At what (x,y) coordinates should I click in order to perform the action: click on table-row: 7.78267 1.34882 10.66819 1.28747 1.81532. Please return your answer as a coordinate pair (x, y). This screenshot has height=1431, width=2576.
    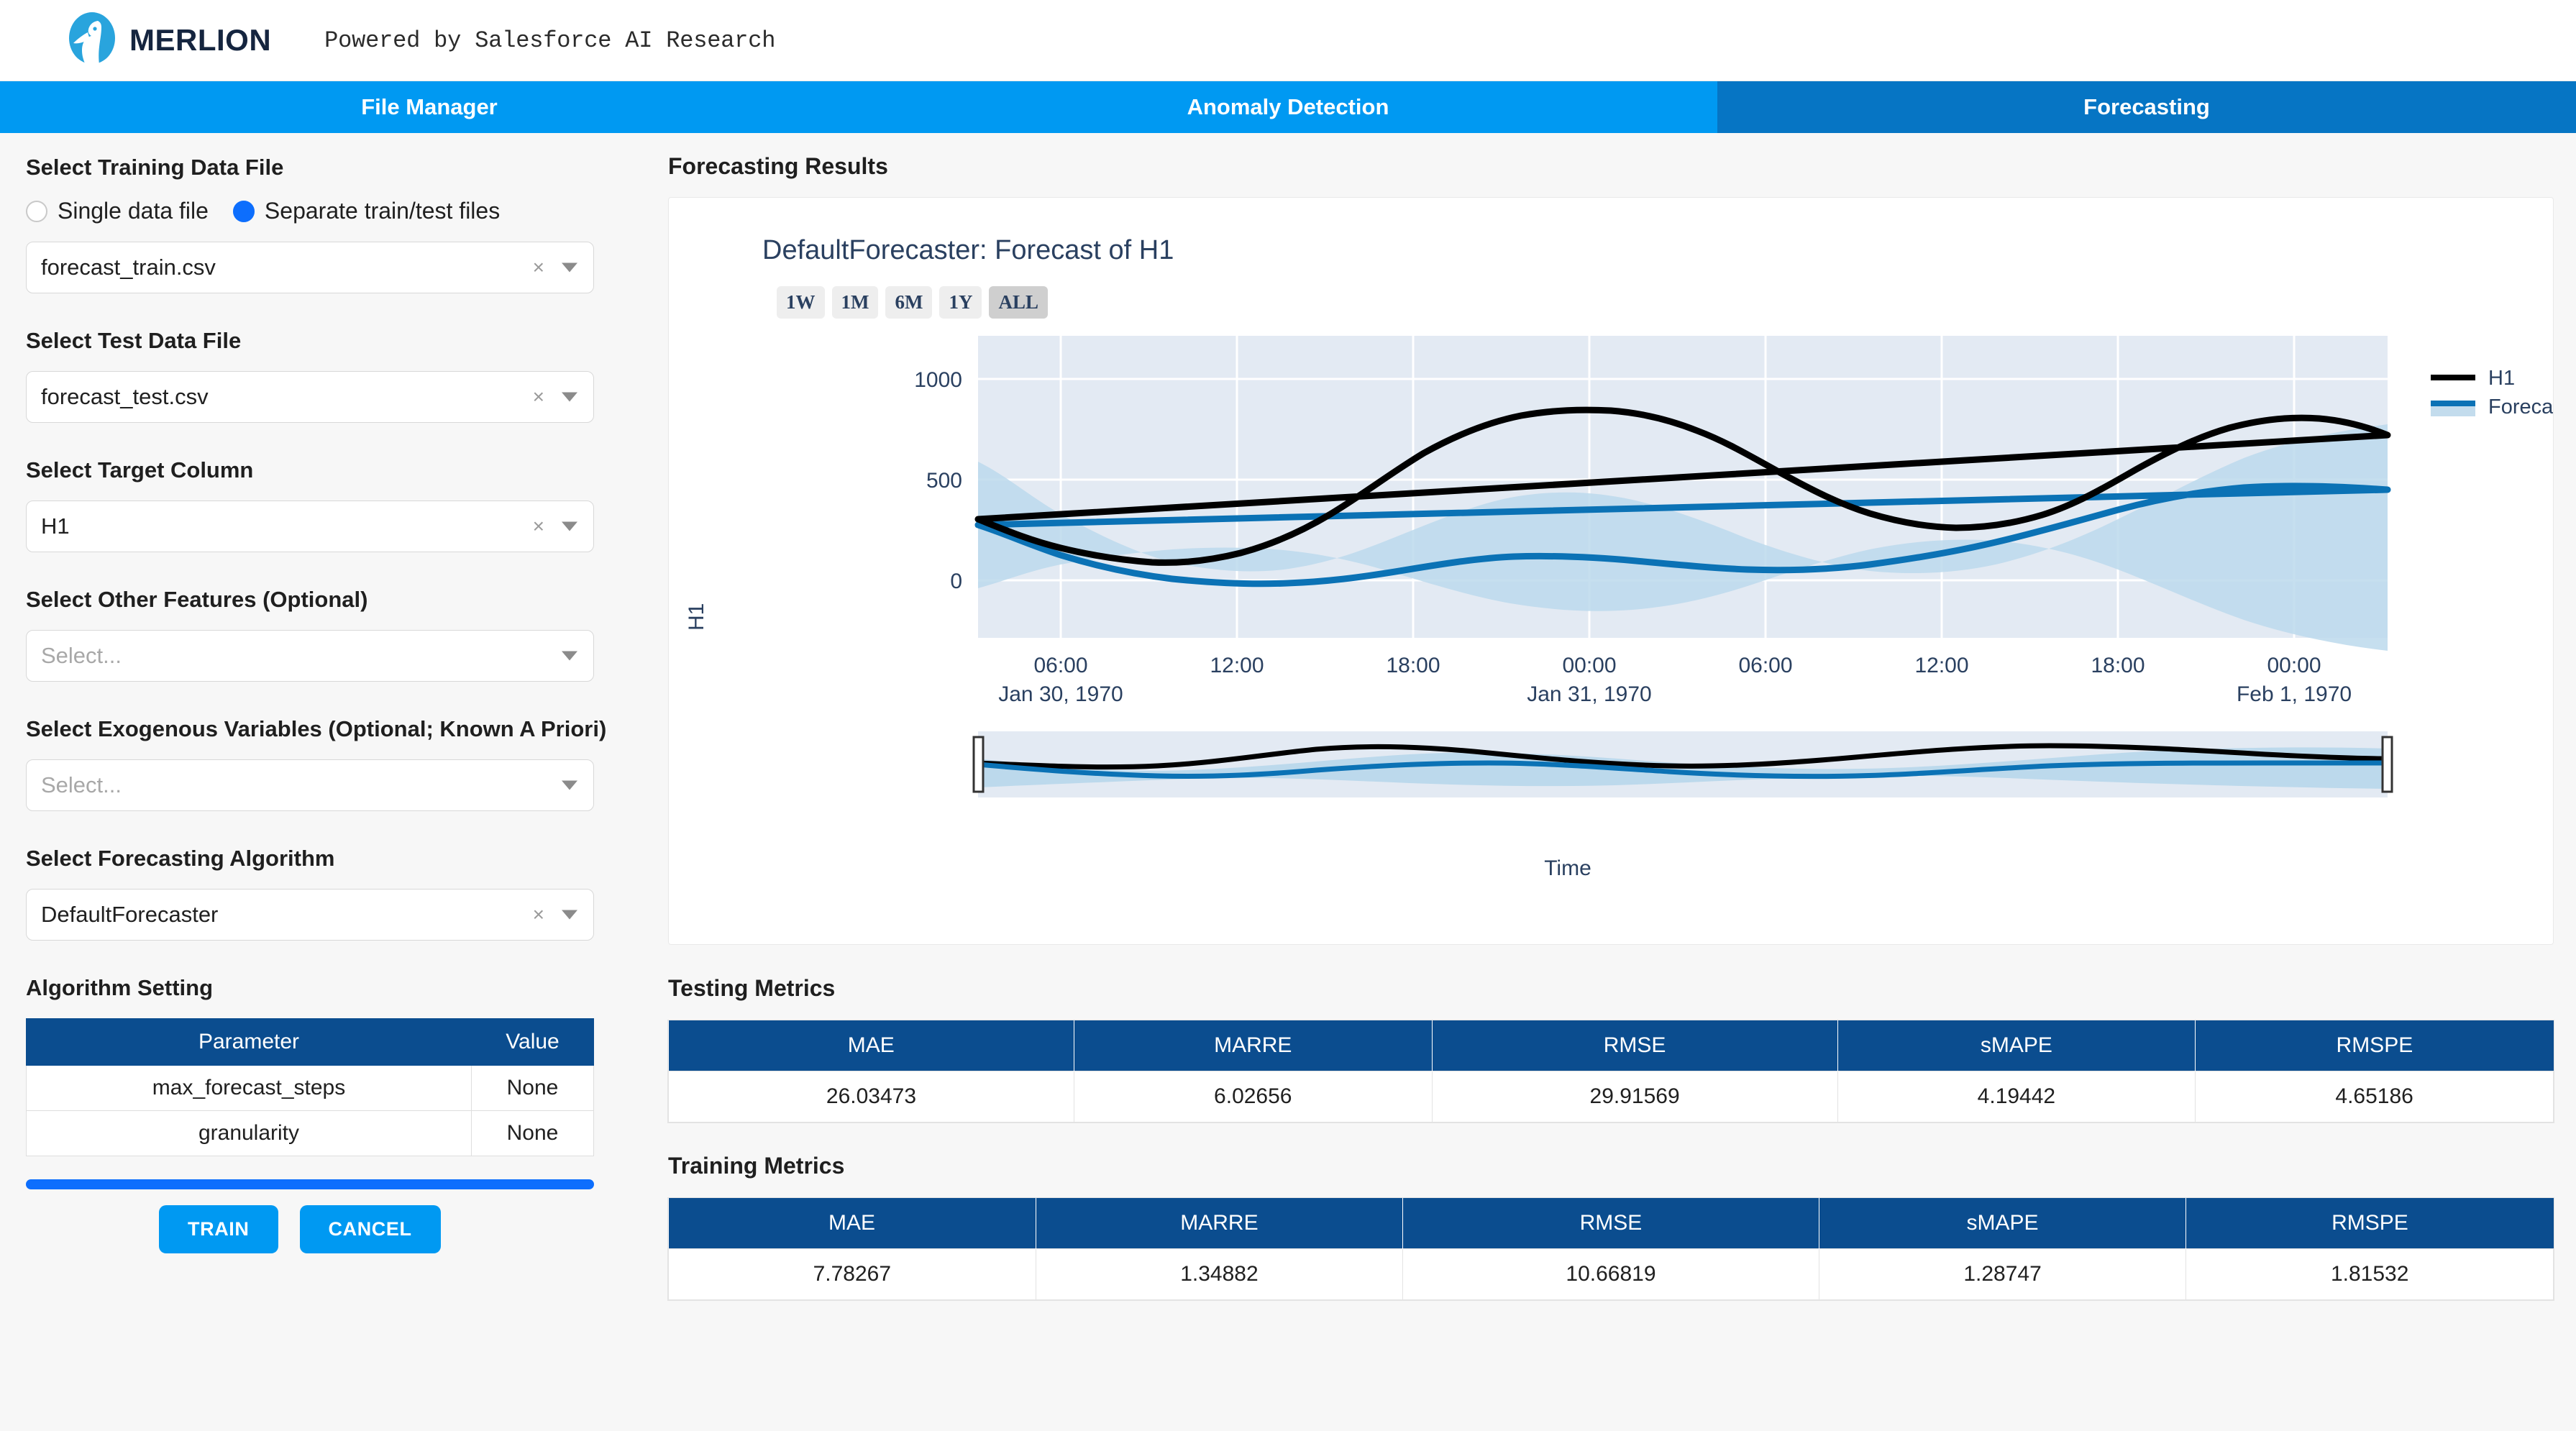
    Looking at the image, I should click on (1611, 1274).